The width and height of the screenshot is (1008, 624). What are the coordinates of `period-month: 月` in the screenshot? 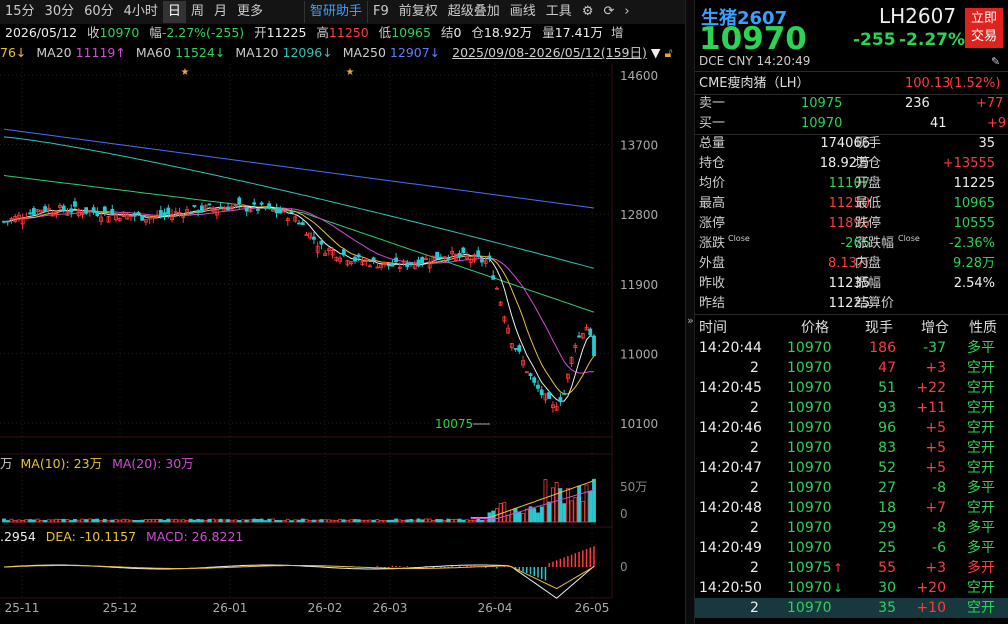 It's located at (220, 12).